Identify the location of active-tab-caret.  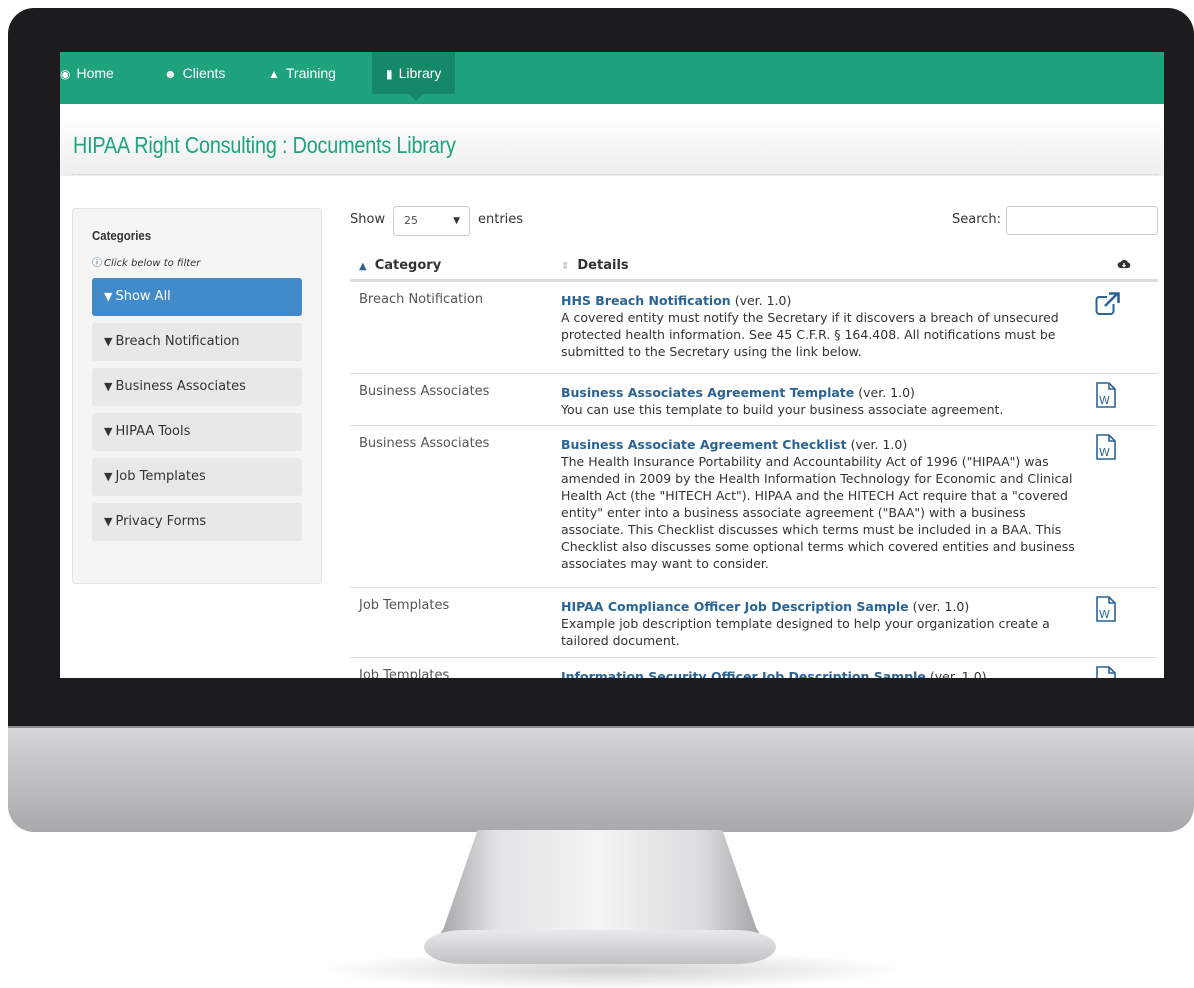
(416, 97).